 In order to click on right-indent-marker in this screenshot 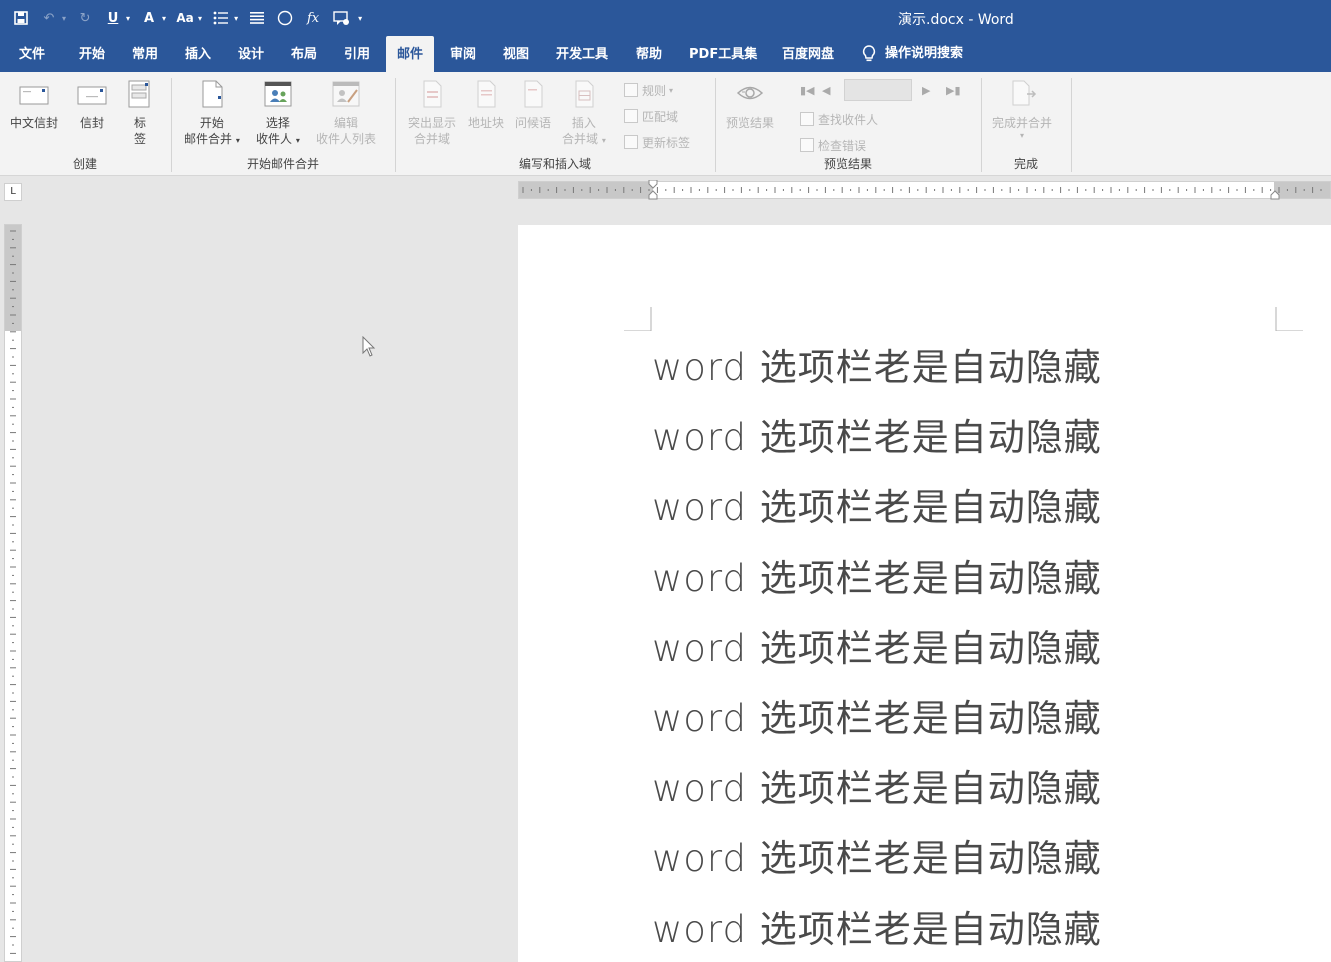, I will do `click(1275, 195)`.